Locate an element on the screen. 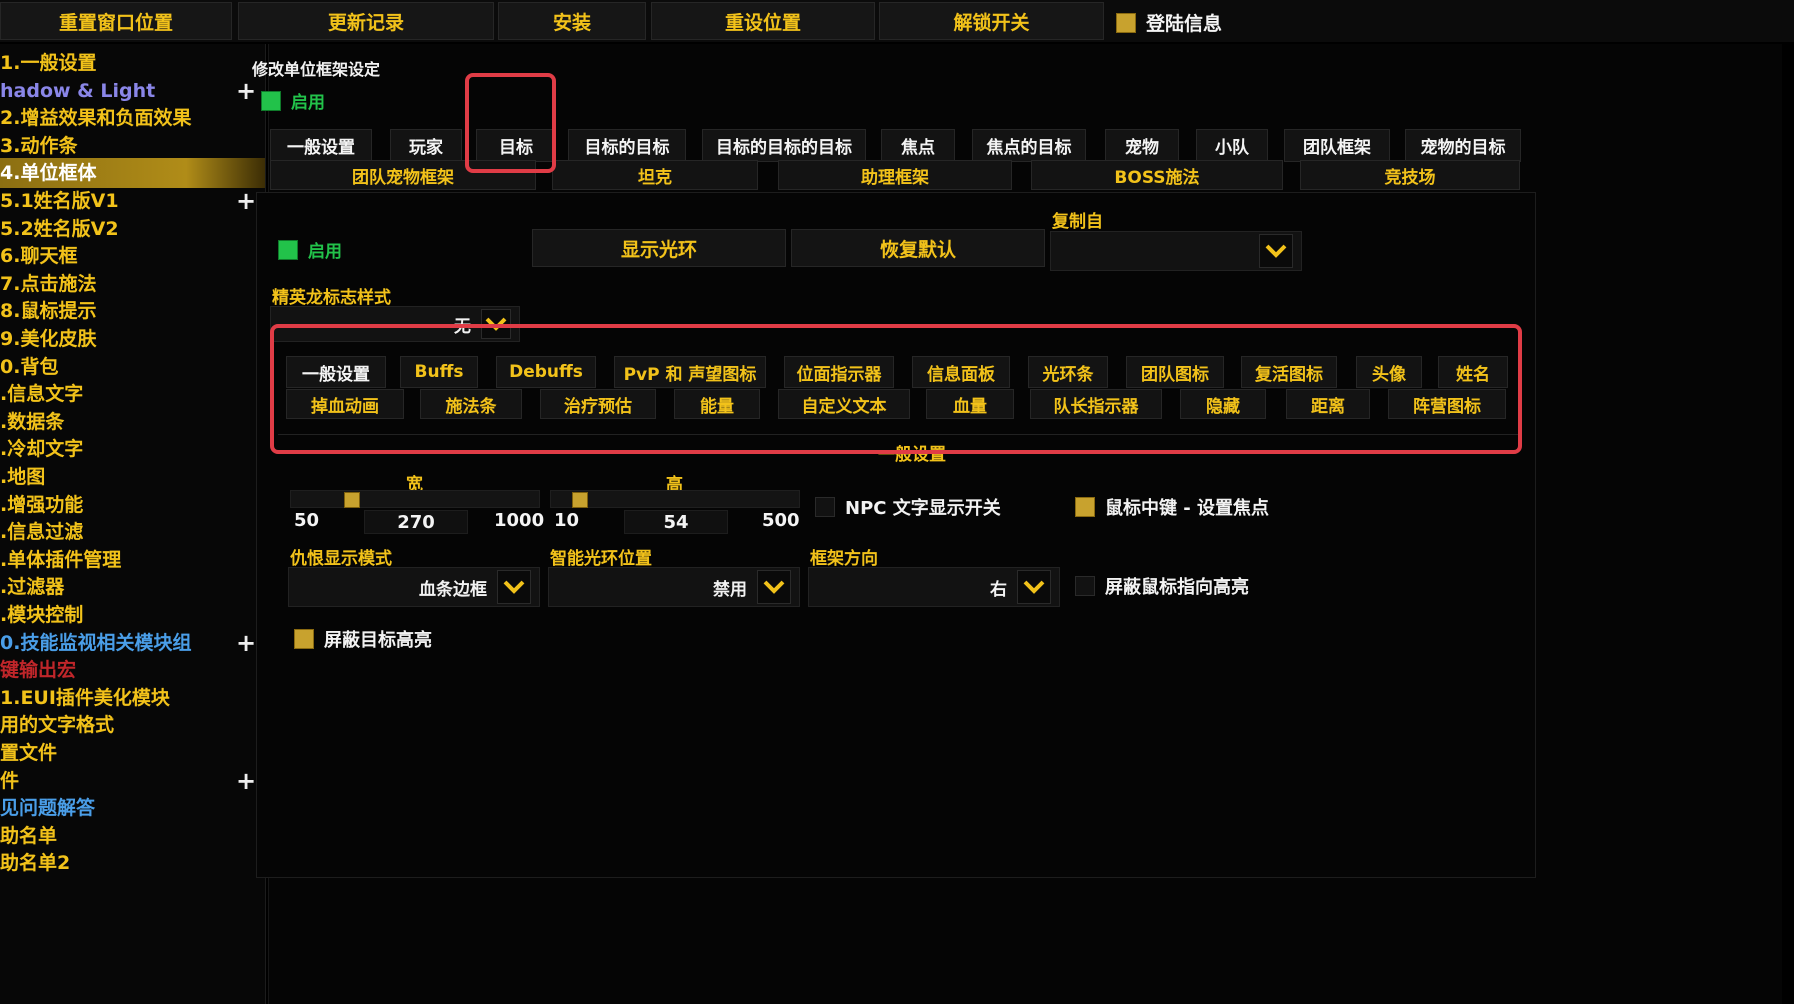  sidebar-item: 7.点击施法 is located at coordinates (132, 284).